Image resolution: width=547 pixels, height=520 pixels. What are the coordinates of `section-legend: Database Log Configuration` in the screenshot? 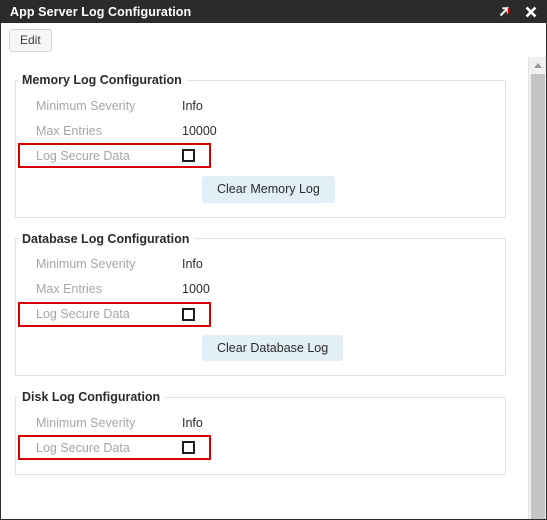 It's located at (106, 238).